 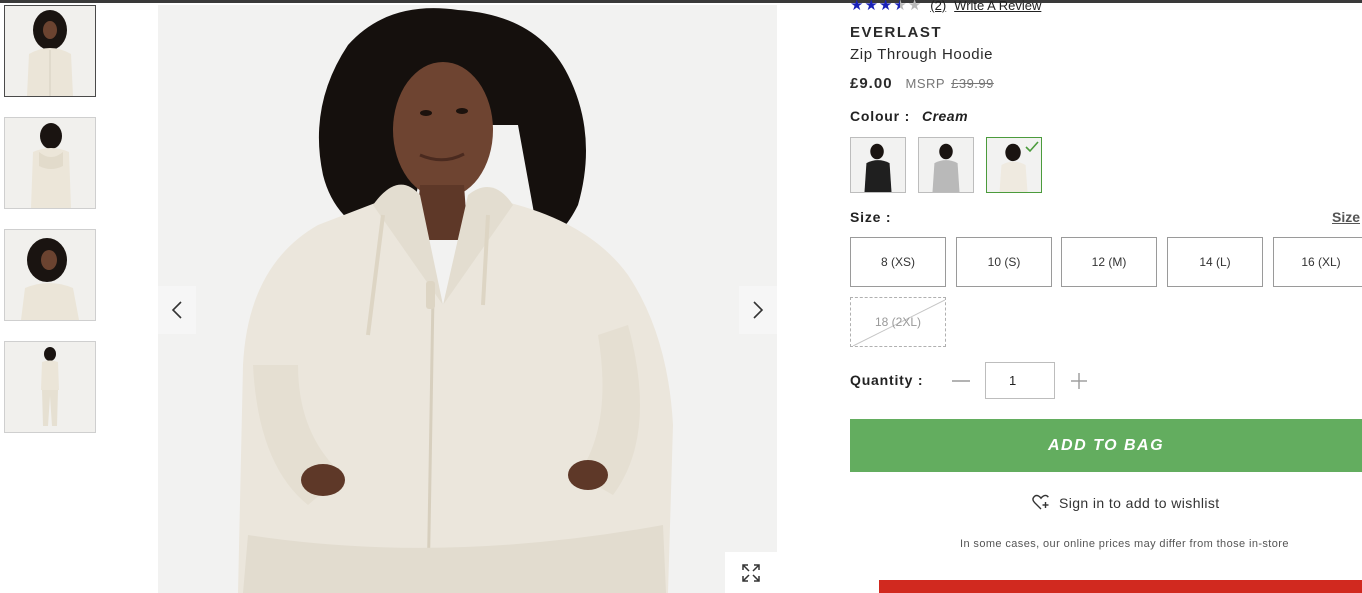 I want to click on minus-icon, so click(x=961, y=381).